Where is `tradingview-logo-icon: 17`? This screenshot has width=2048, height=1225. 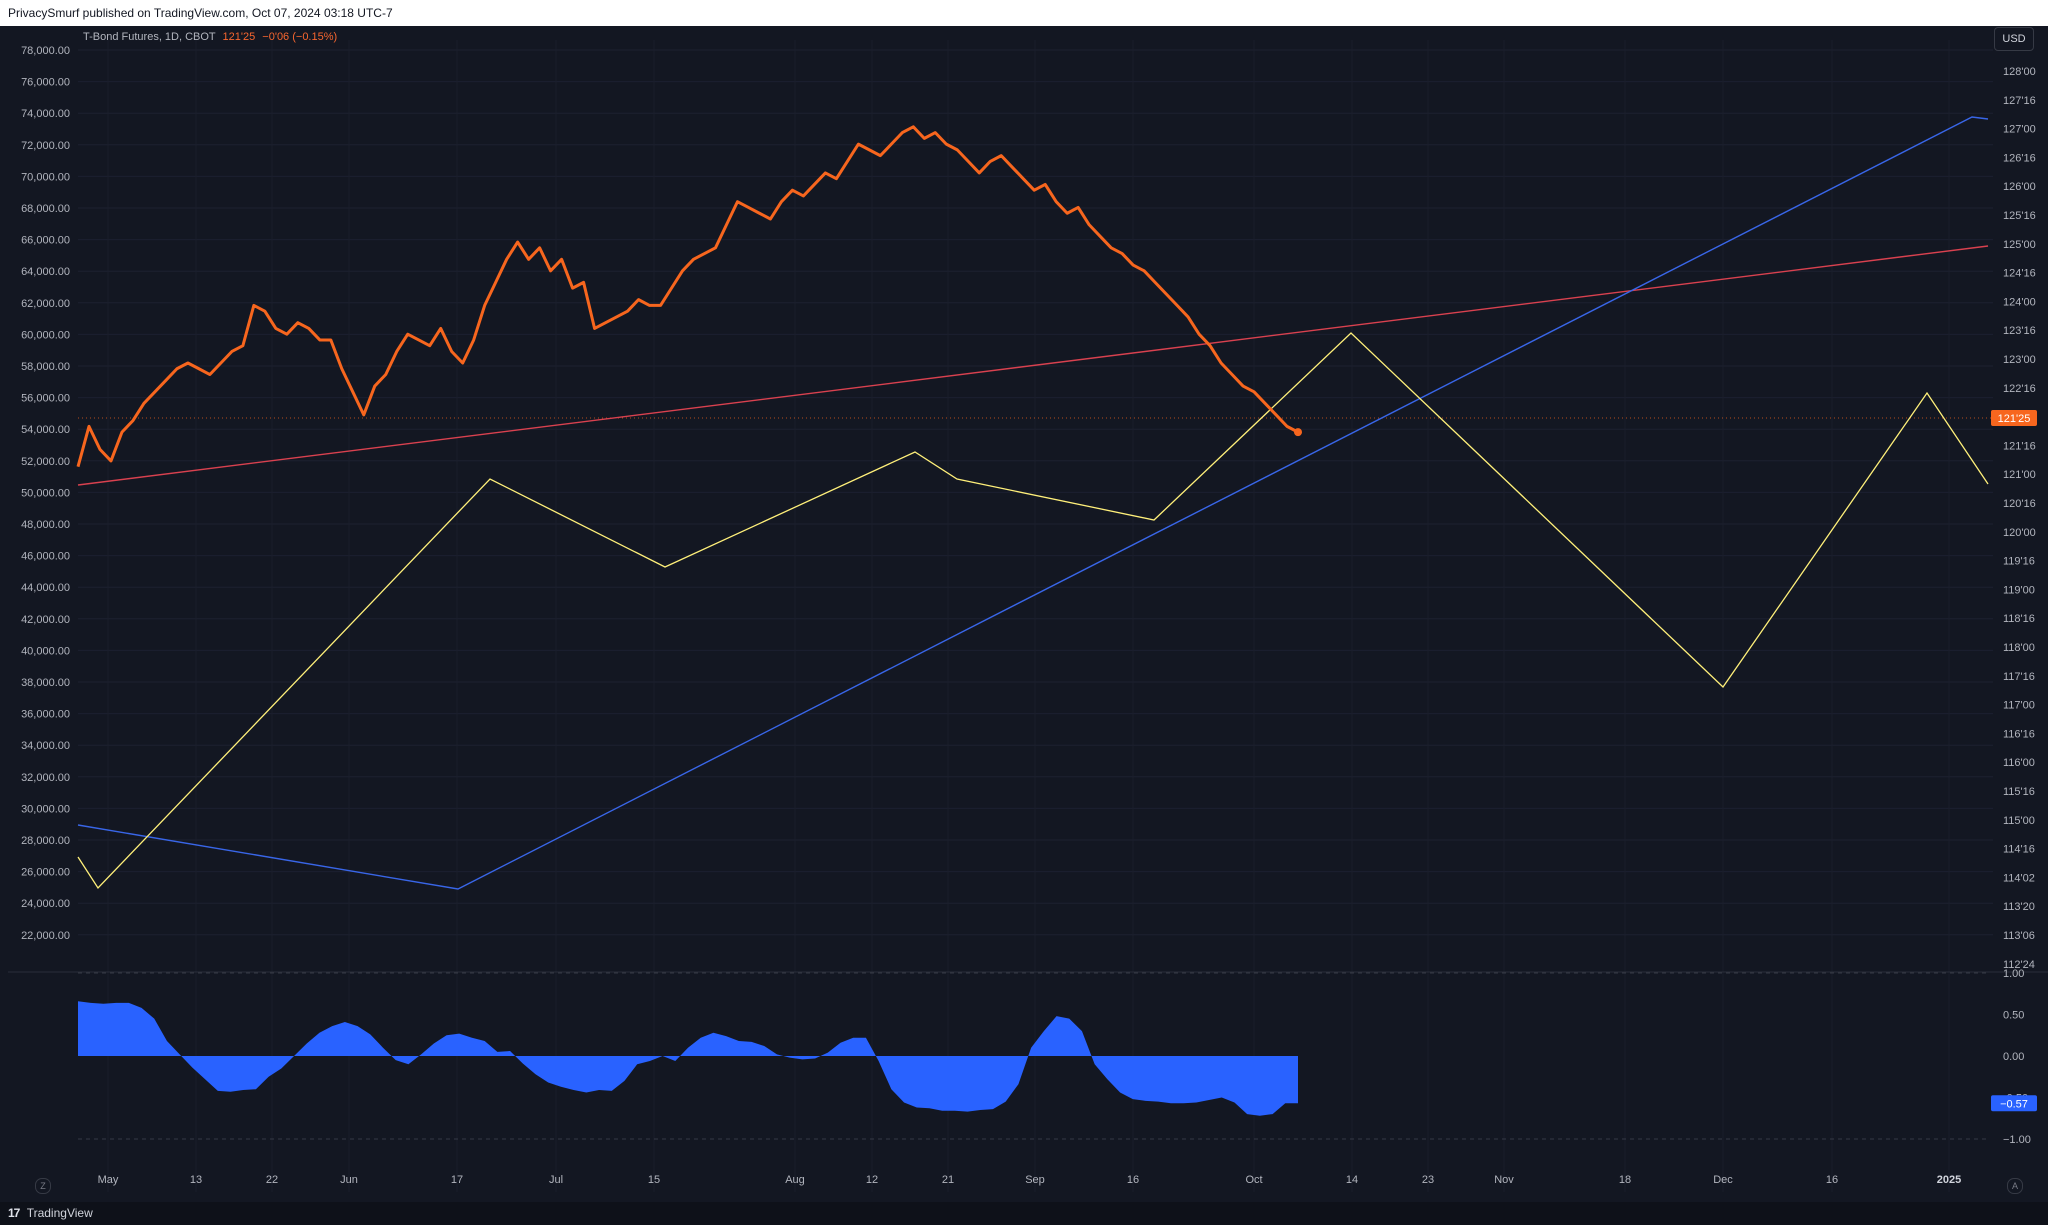
tradingview-logo-icon: 17 is located at coordinates (14, 1213).